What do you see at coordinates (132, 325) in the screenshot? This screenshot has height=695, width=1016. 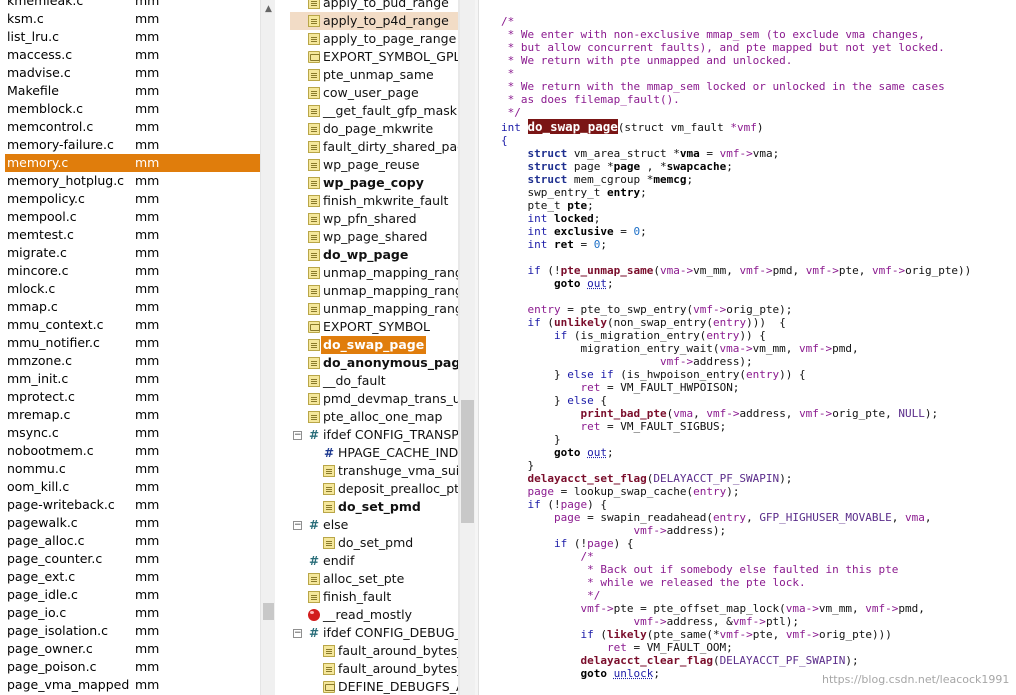 I see `file-list-item: mmu_context.c mm` at bounding box center [132, 325].